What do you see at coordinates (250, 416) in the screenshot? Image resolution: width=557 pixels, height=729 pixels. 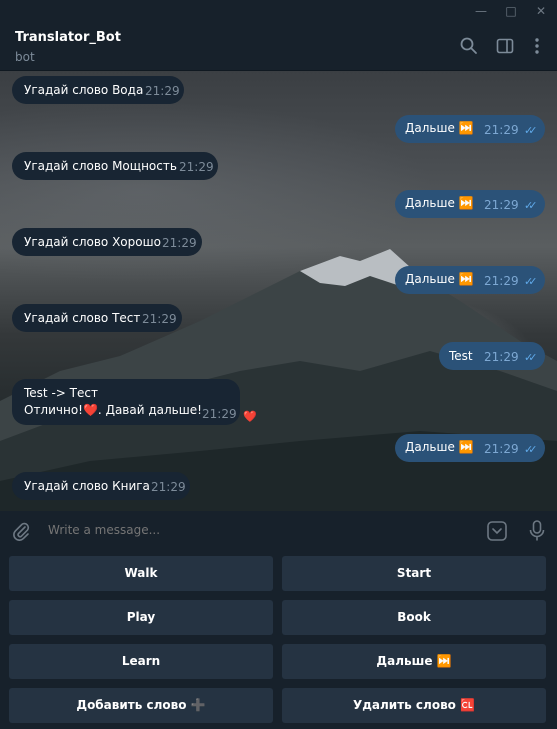 I see `heart-reaction-icon: ❤️` at bounding box center [250, 416].